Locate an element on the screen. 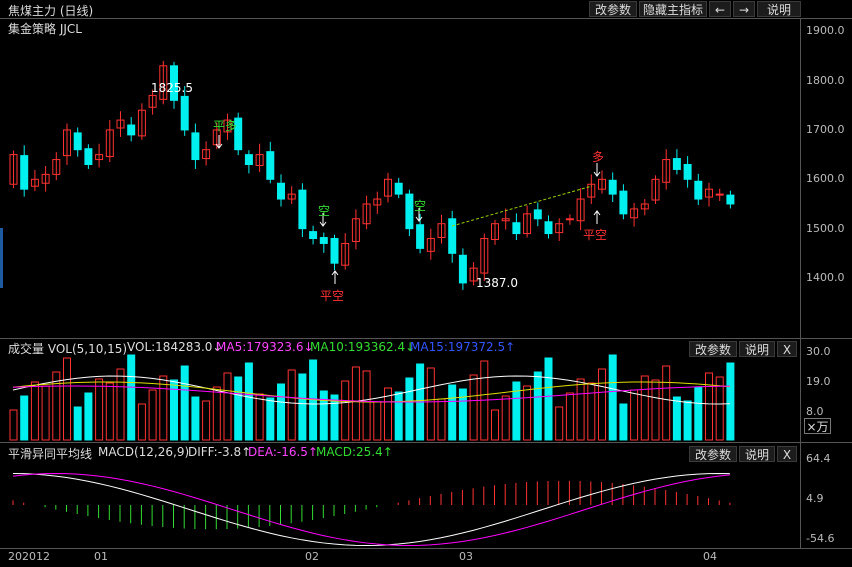 The image size is (852, 567). low-price-label: 1387.0 is located at coordinates (497, 283).